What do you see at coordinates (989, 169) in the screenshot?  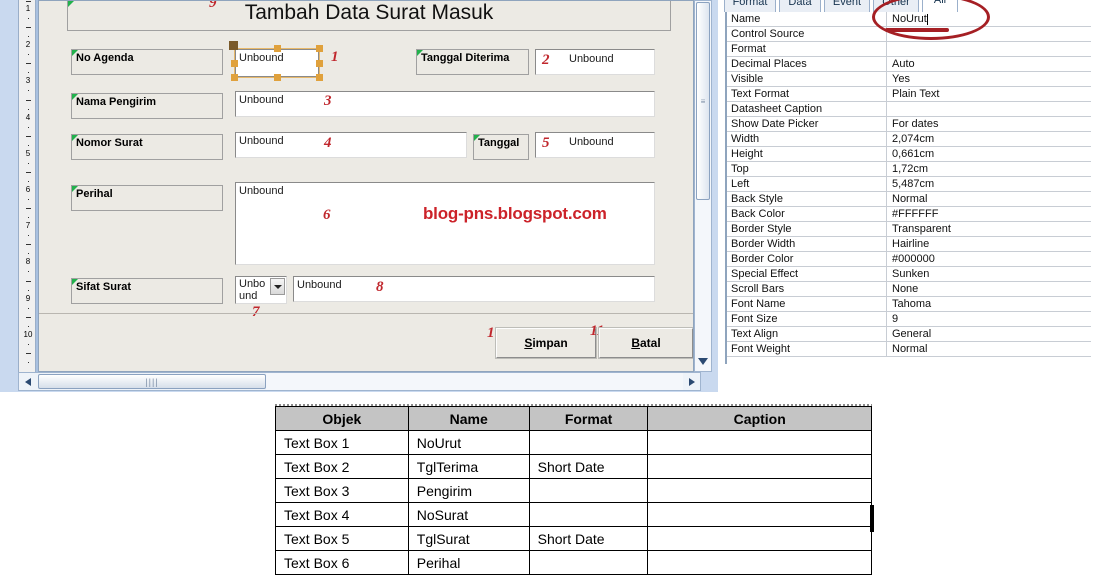 I see `property-value: 1,72cm` at bounding box center [989, 169].